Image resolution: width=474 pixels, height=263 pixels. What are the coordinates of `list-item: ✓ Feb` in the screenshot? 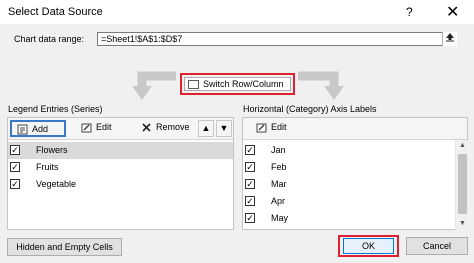 It's located at (355, 167).